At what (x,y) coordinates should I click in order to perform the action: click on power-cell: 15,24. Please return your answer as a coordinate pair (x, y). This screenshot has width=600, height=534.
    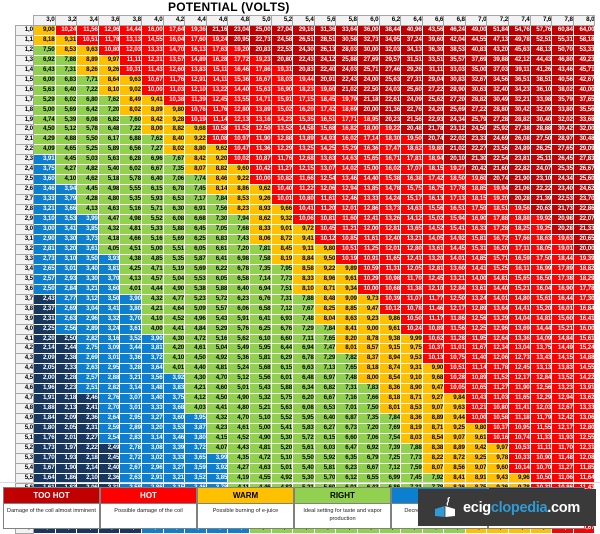
    Looking at the image, I should click on (584, 349).